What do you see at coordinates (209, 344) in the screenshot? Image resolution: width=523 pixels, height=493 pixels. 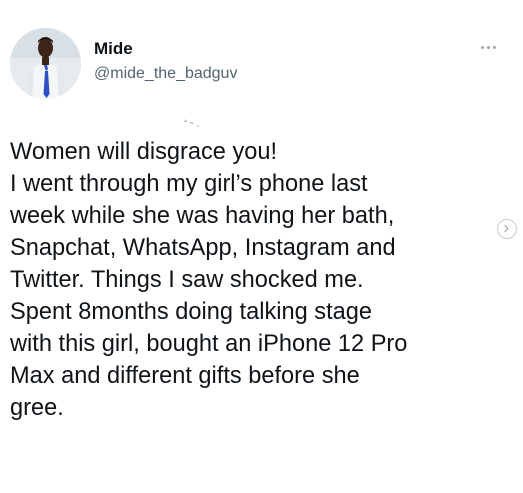 I see `tweet-text-line: with this girl, bought an iPhone 12 Pro` at bounding box center [209, 344].